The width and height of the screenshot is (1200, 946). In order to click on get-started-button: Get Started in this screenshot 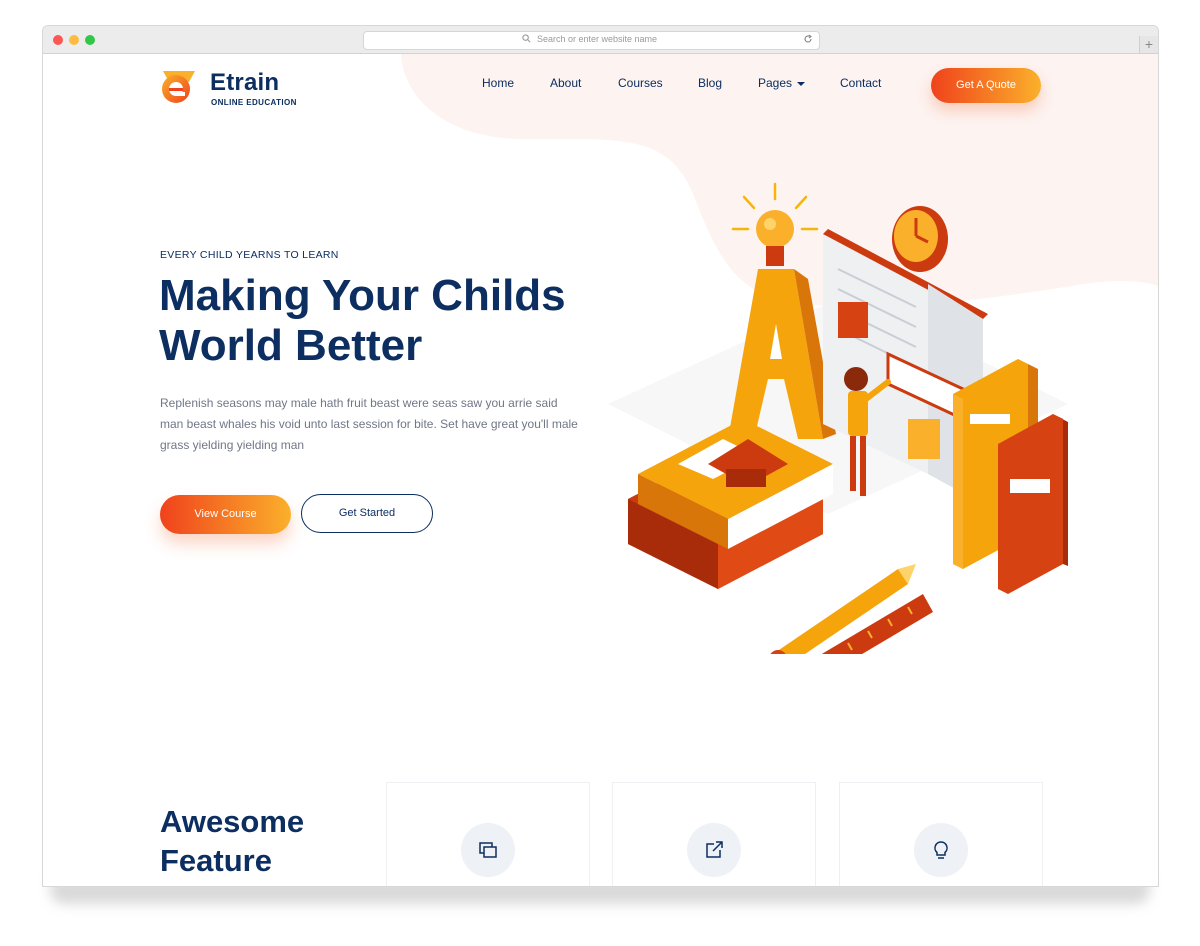, I will do `click(367, 513)`.